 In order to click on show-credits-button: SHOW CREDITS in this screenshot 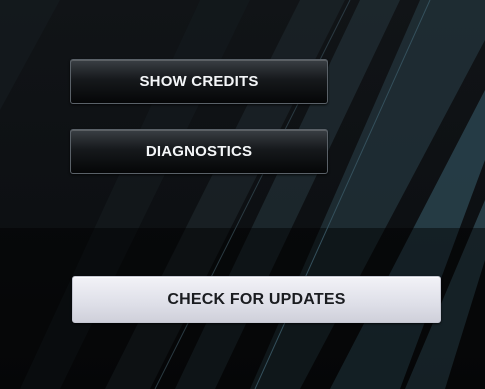, I will do `click(199, 81)`.